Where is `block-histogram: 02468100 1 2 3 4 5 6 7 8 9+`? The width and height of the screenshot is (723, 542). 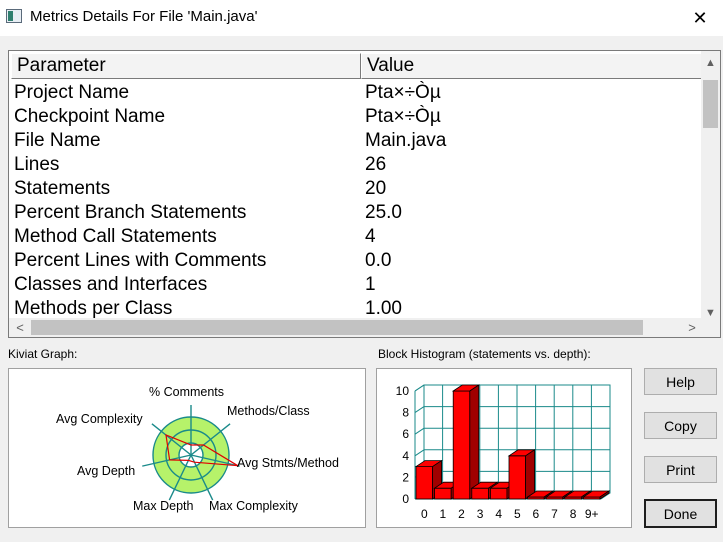
block-histogram: 02468100 1 2 3 4 5 6 7 8 9+ is located at coordinates (503, 452).